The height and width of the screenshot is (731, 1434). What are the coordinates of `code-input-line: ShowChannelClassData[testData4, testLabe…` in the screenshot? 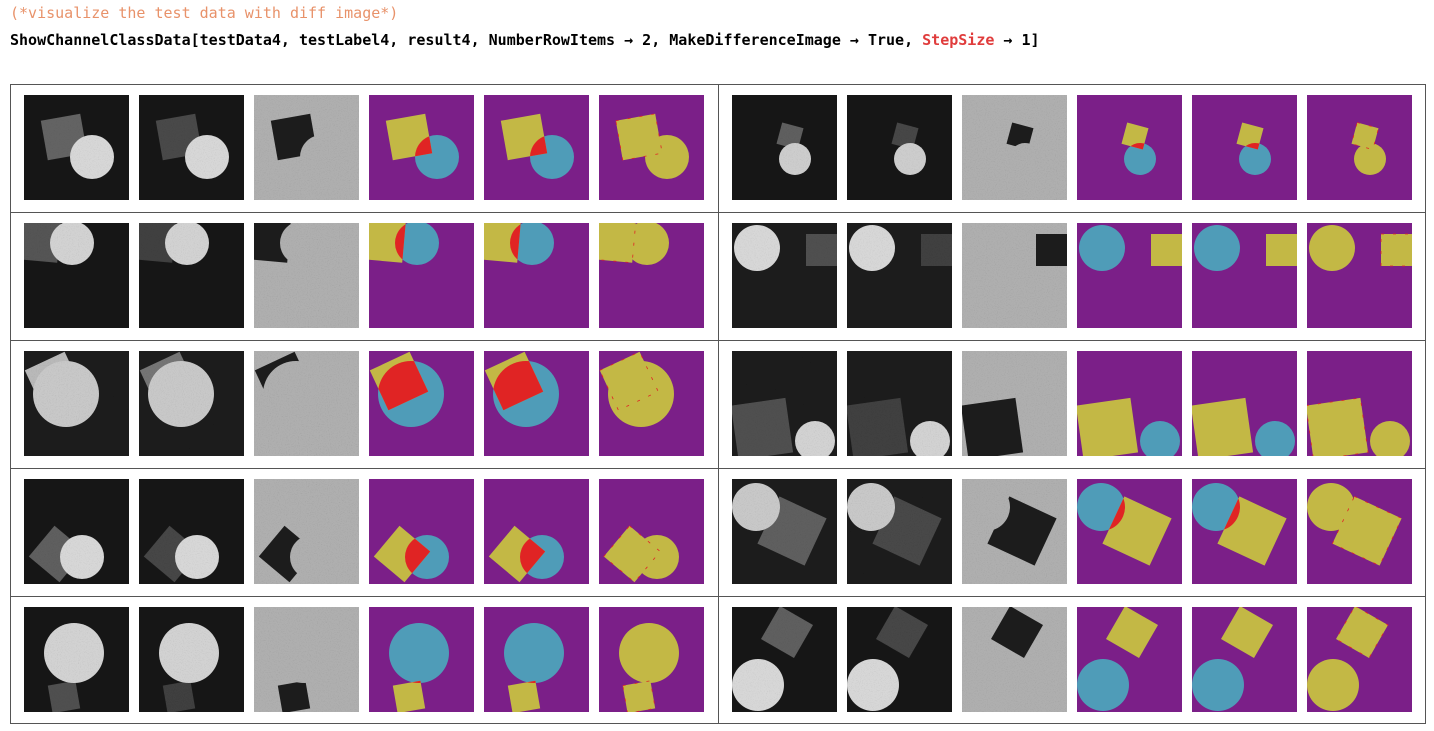 It's located at (525, 40).